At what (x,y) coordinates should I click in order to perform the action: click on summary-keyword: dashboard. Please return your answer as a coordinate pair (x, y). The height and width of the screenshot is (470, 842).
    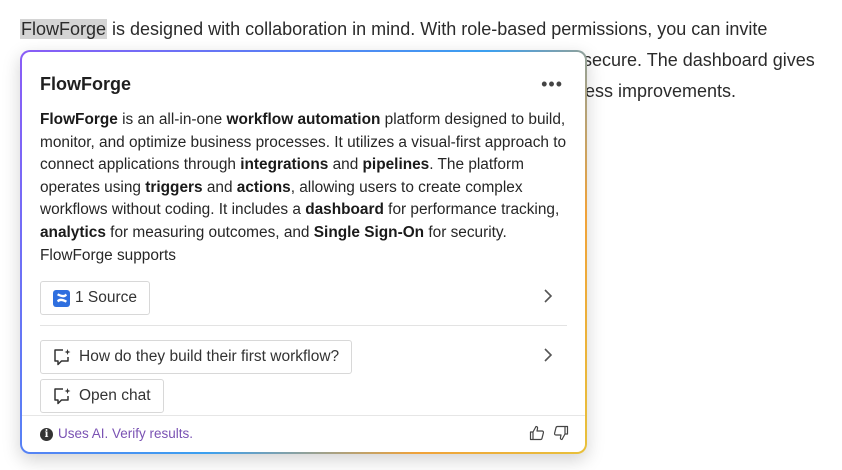
    Looking at the image, I should click on (344, 210).